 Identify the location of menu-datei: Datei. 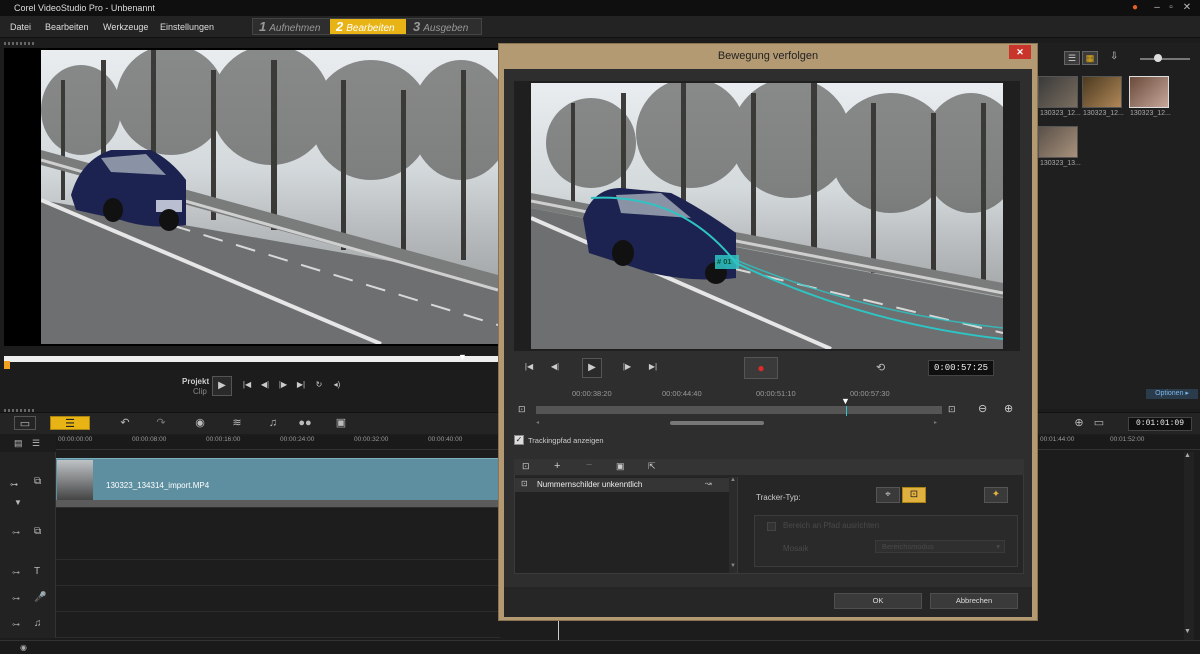
(20, 27).